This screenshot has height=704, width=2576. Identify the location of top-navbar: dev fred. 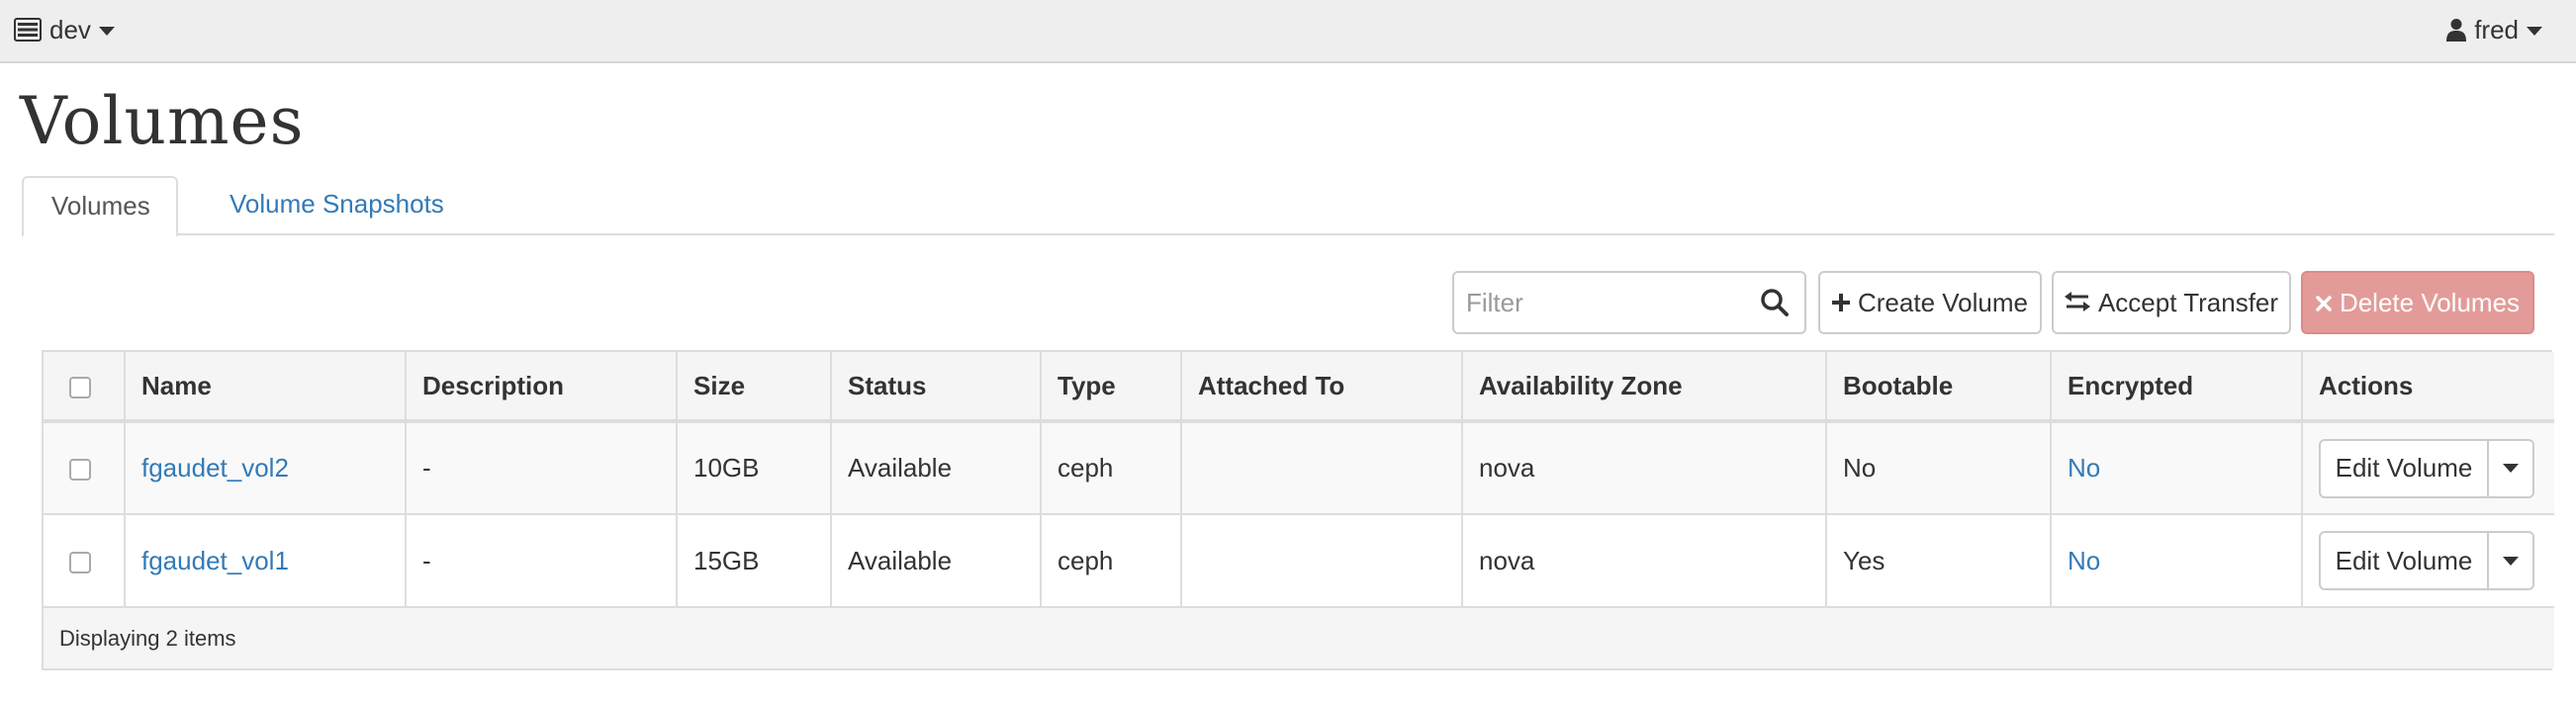
(1288, 32).